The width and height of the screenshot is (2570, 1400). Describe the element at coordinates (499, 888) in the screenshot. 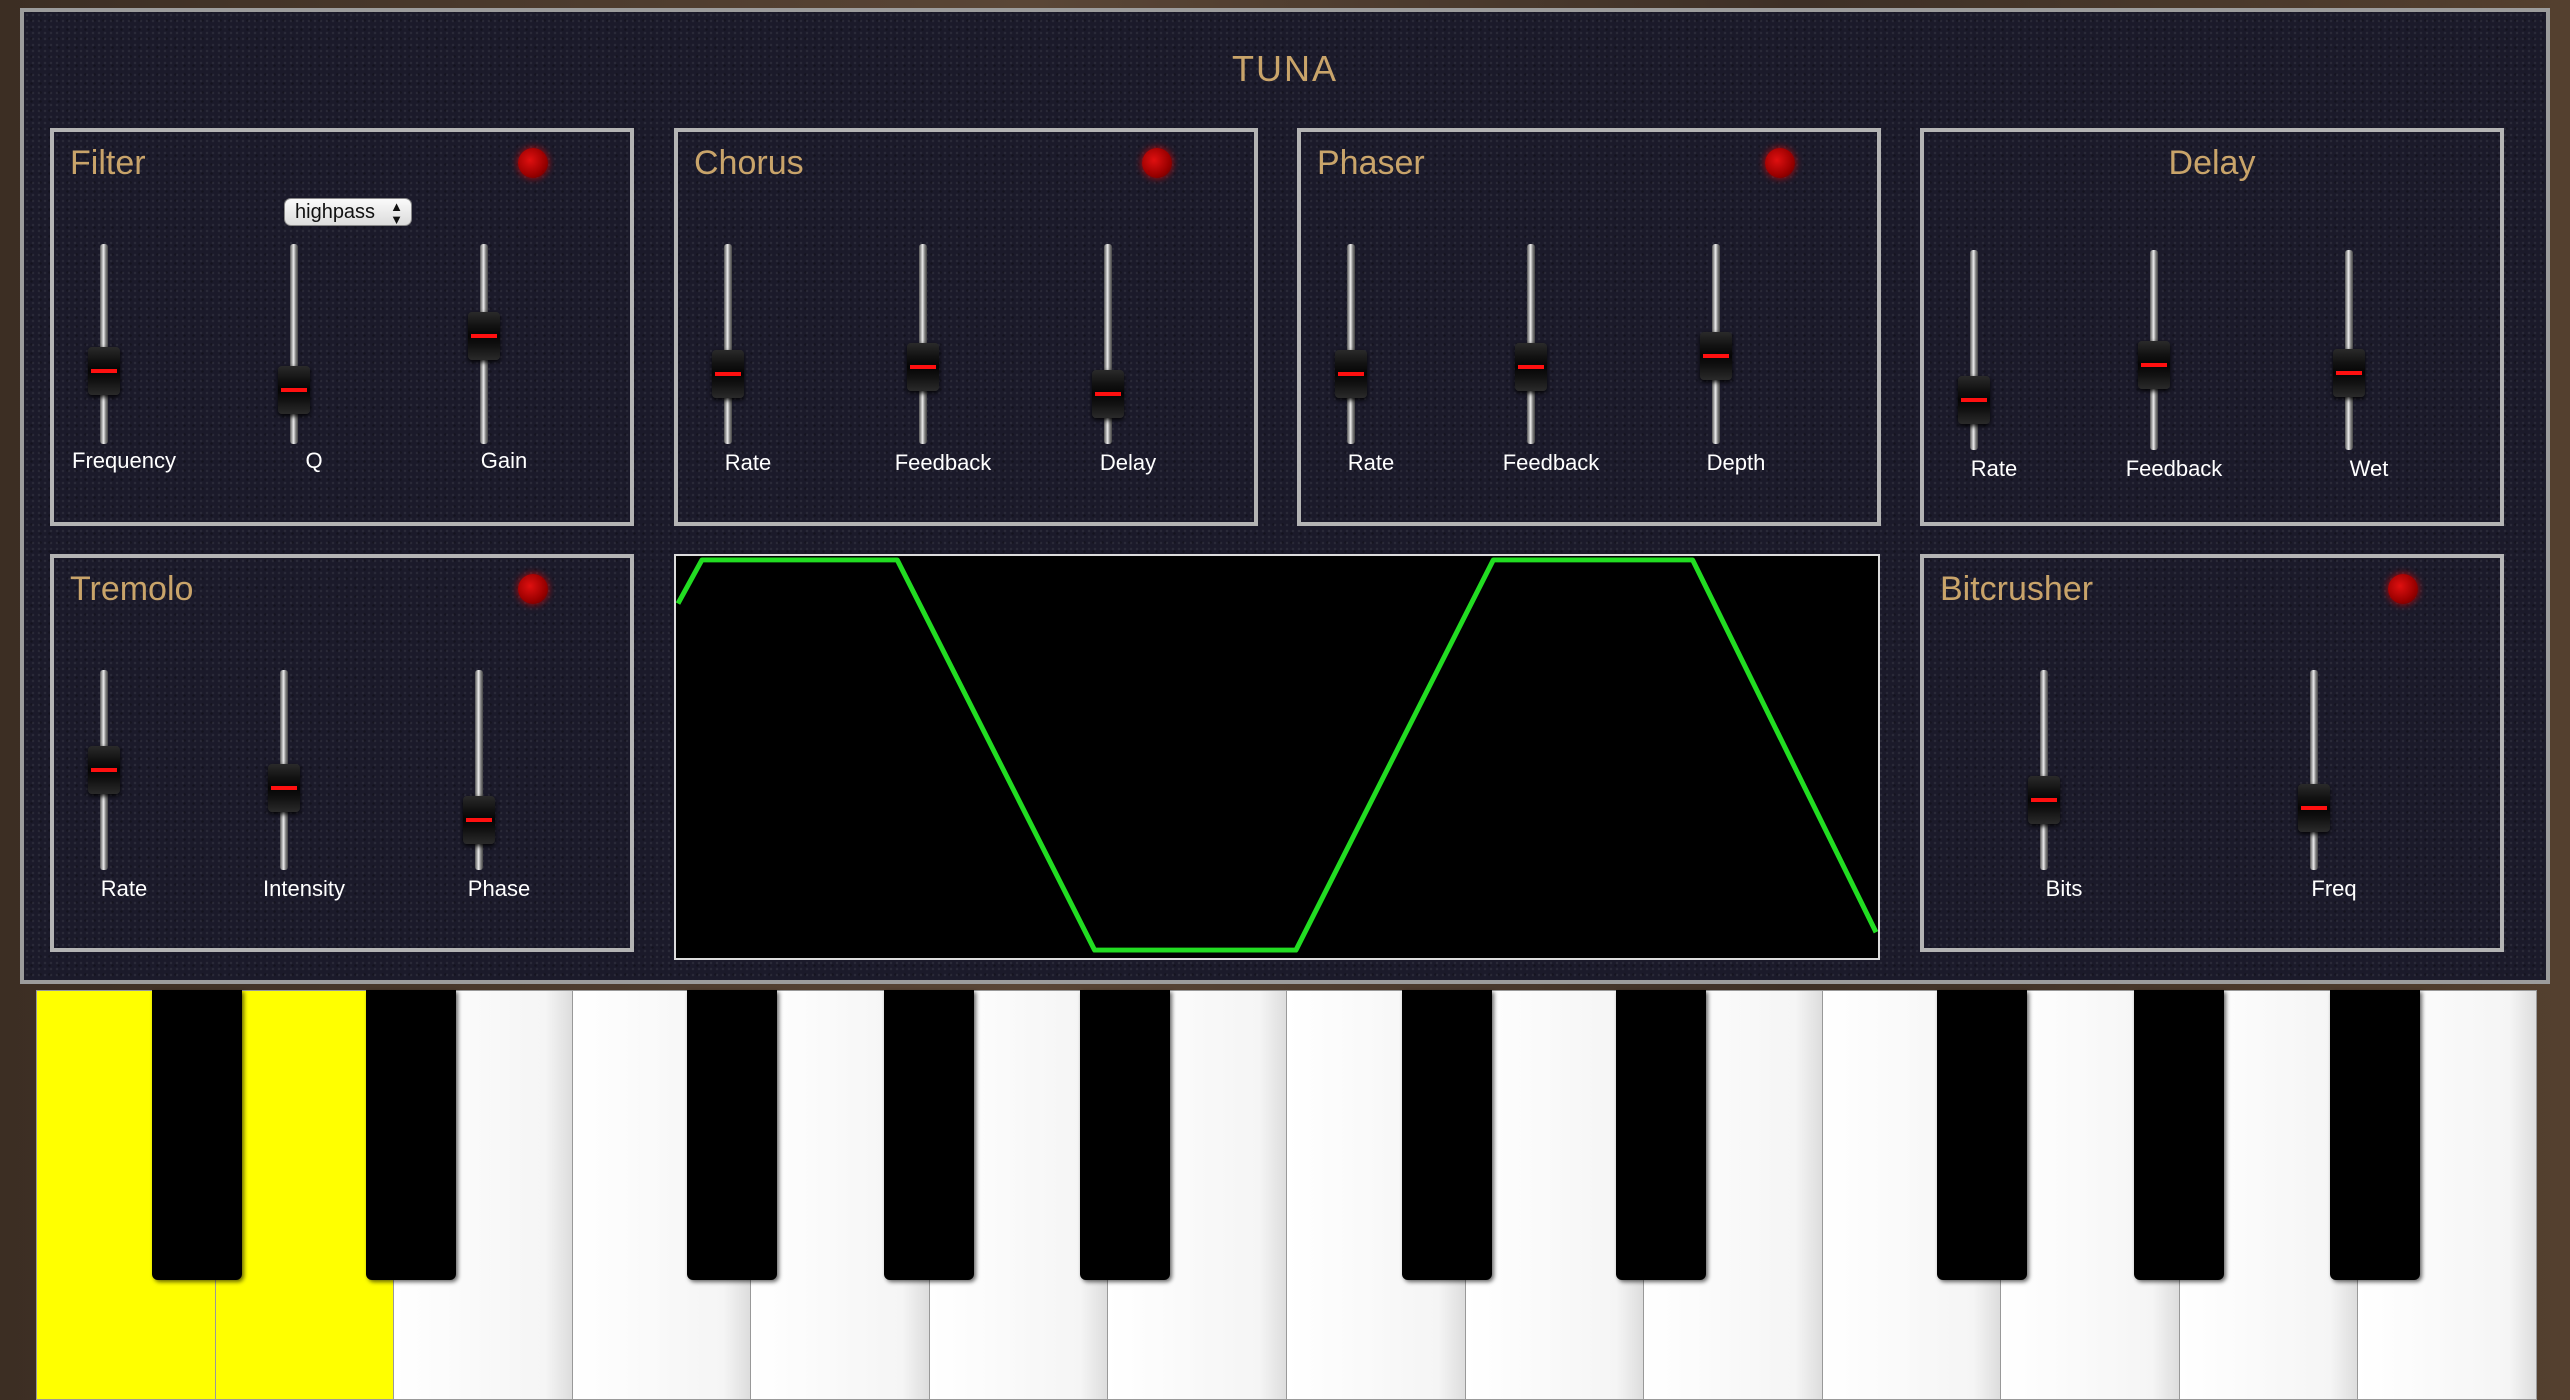

I see `tremolo-phase-label: Phase` at that location.